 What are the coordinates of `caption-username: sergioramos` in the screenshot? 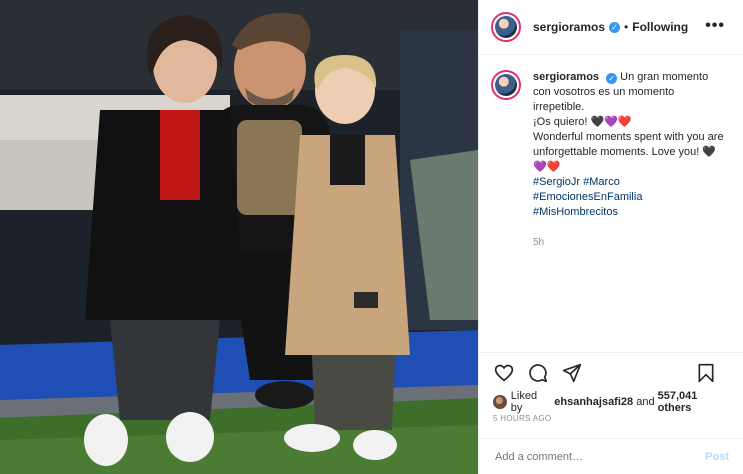 It's located at (566, 77).